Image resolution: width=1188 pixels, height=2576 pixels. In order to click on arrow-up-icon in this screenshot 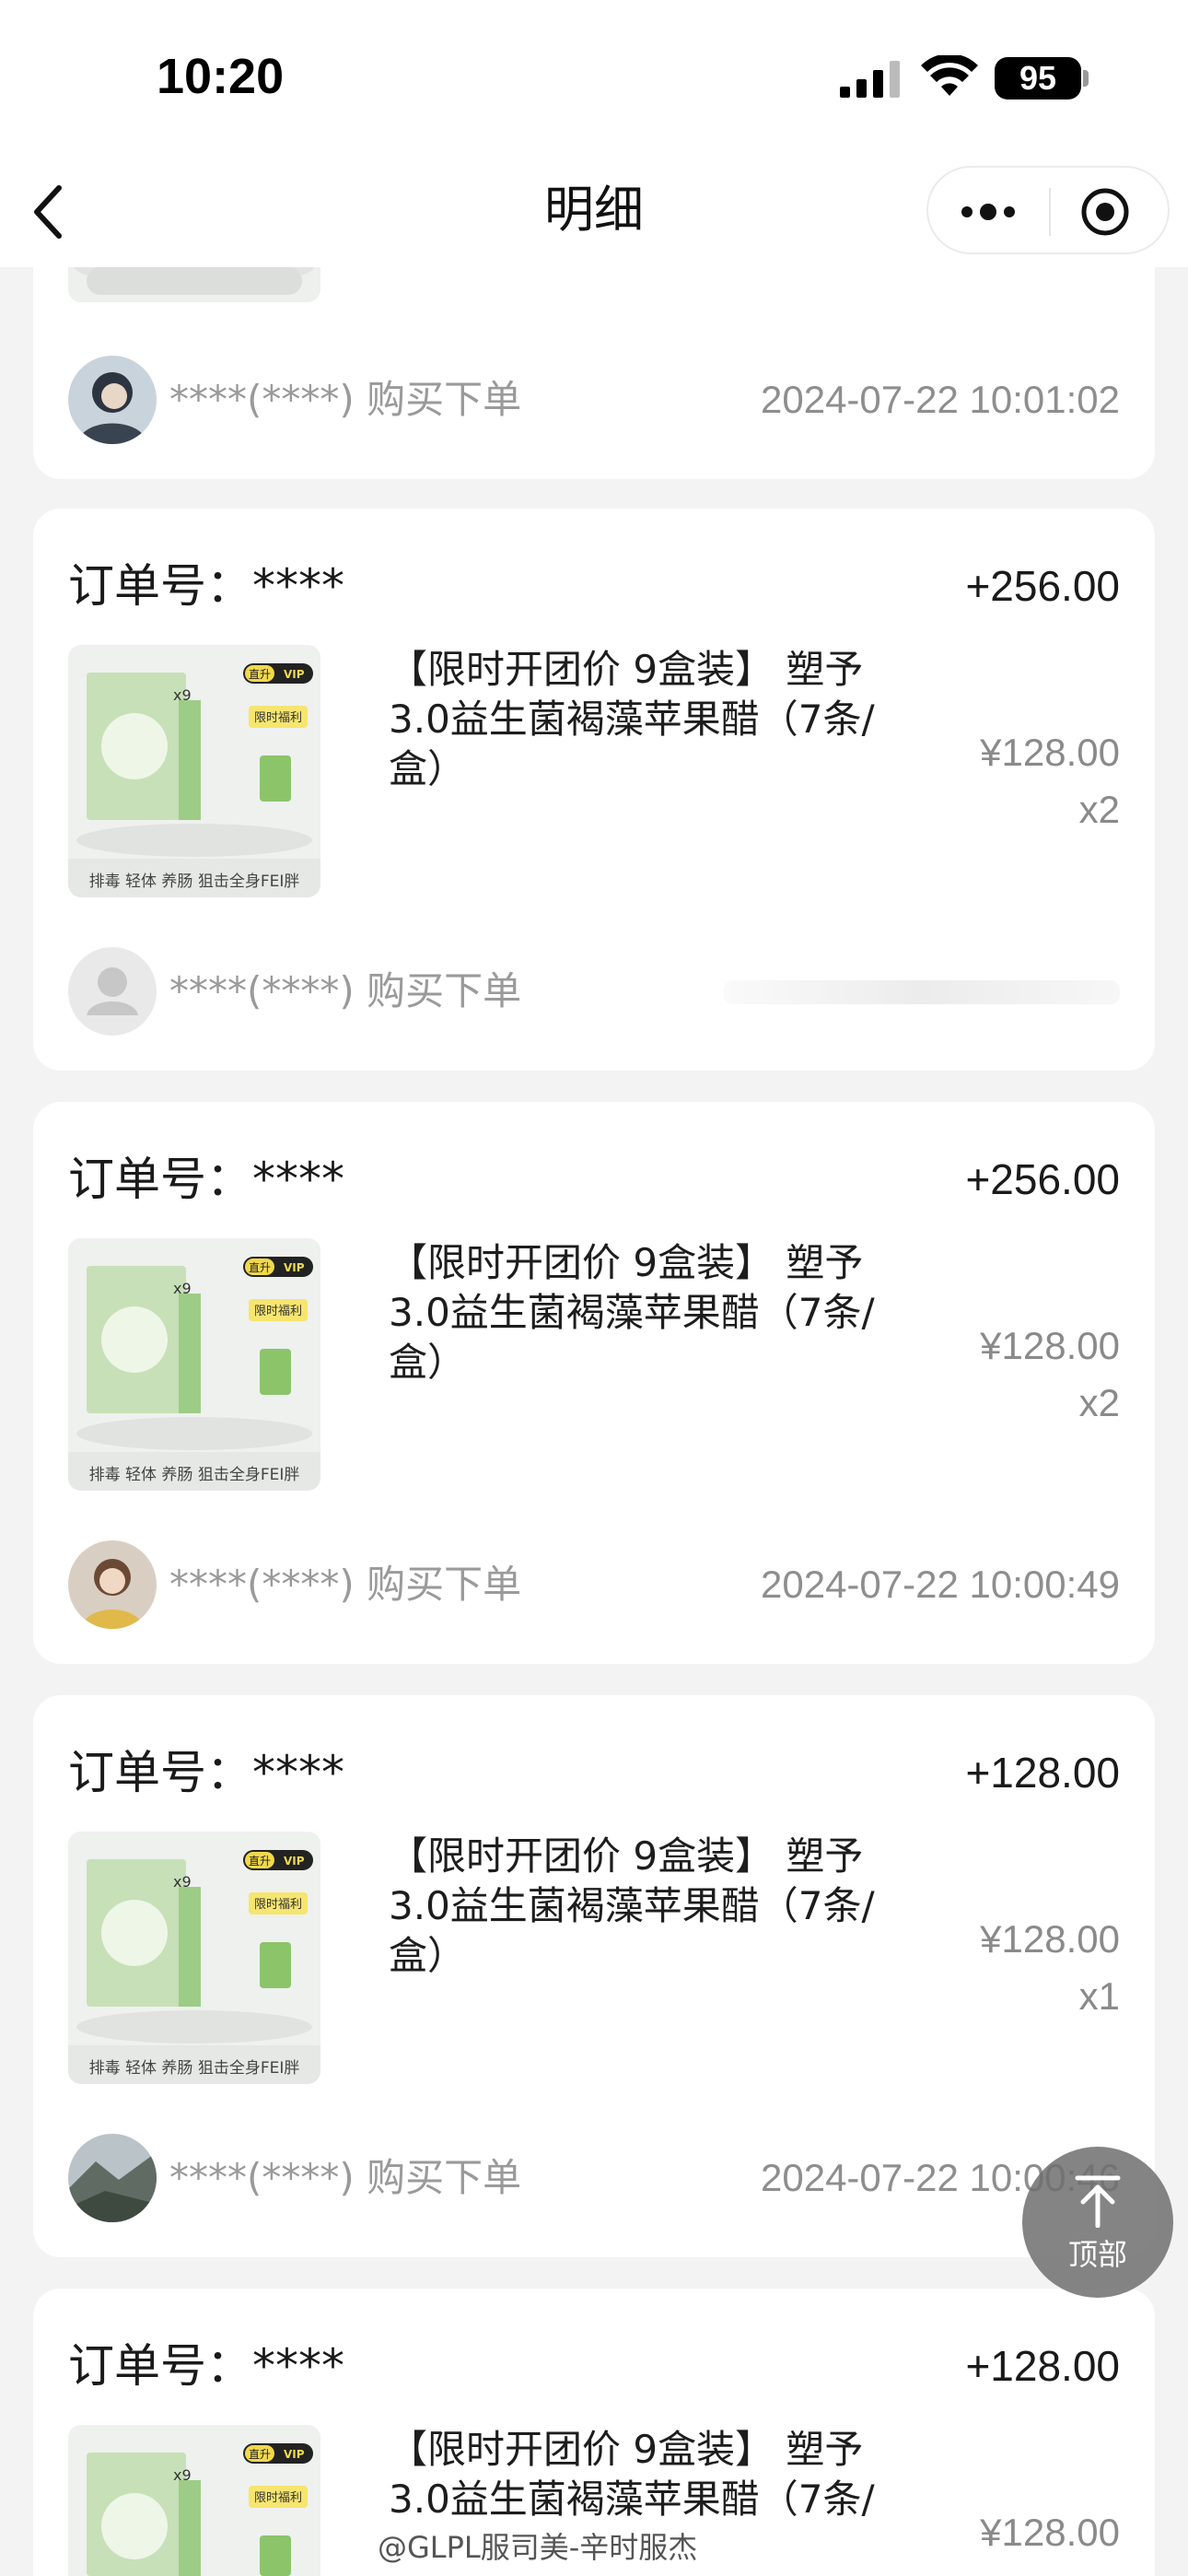, I will do `click(1098, 2201)`.